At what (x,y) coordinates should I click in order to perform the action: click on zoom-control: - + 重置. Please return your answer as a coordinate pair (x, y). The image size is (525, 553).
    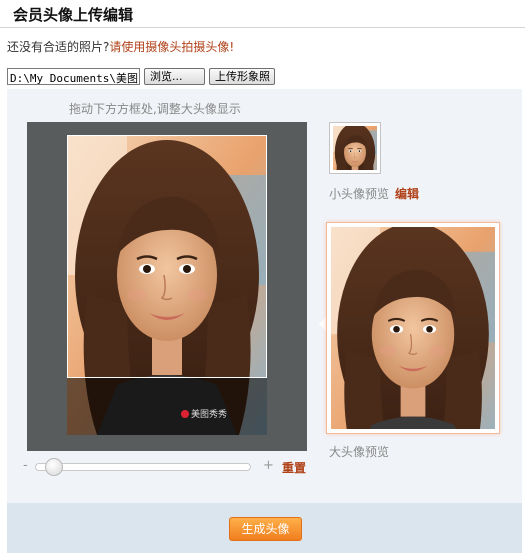
    Looking at the image, I should click on (168, 467).